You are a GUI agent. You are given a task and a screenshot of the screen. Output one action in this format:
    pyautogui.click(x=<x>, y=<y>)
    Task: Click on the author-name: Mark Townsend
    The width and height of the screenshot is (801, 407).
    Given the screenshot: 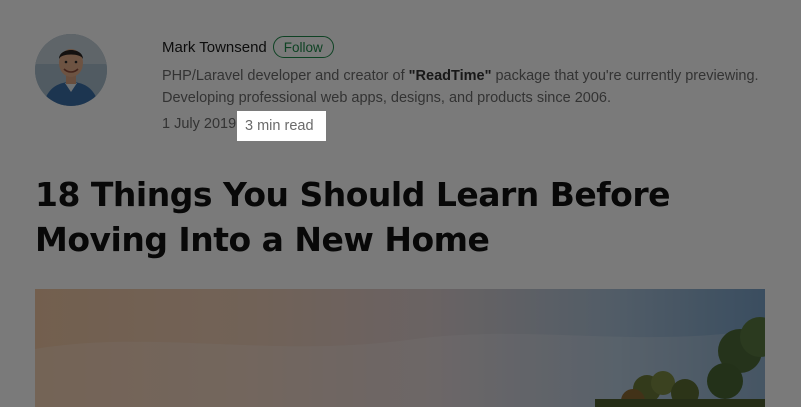 What is the action you would take?
    pyautogui.click(x=214, y=47)
    